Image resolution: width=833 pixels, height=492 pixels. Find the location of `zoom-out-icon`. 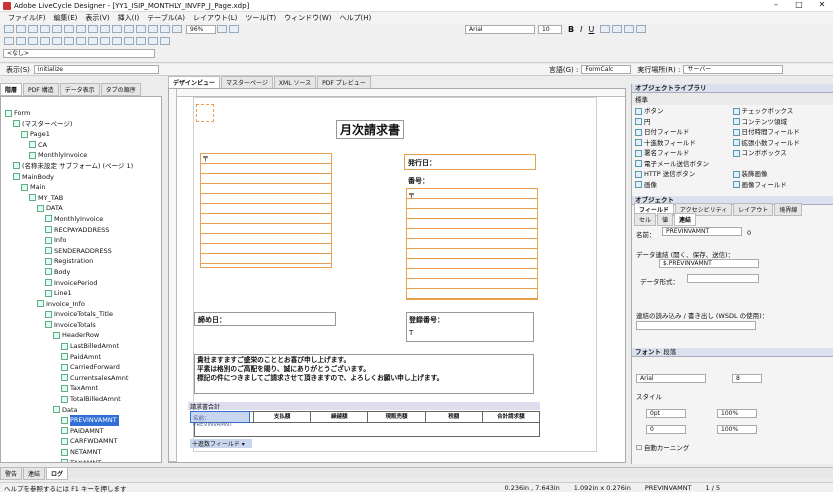

zoom-out-icon is located at coordinates (234, 29).